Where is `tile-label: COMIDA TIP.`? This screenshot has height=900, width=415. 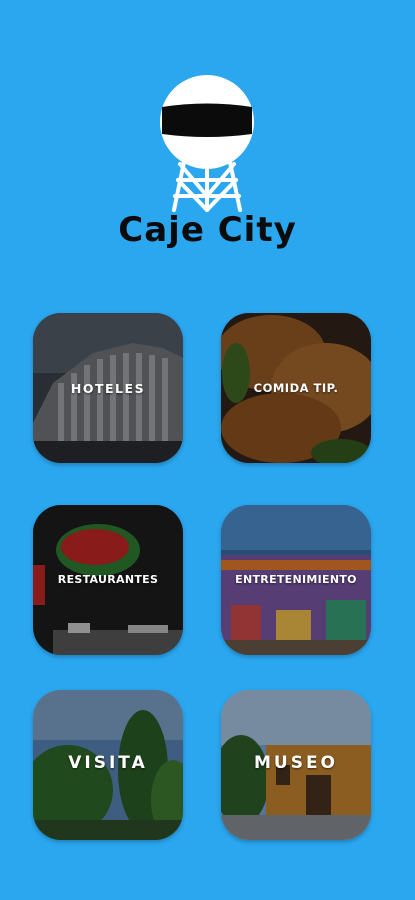
tile-label: COMIDA TIP. is located at coordinates (296, 388).